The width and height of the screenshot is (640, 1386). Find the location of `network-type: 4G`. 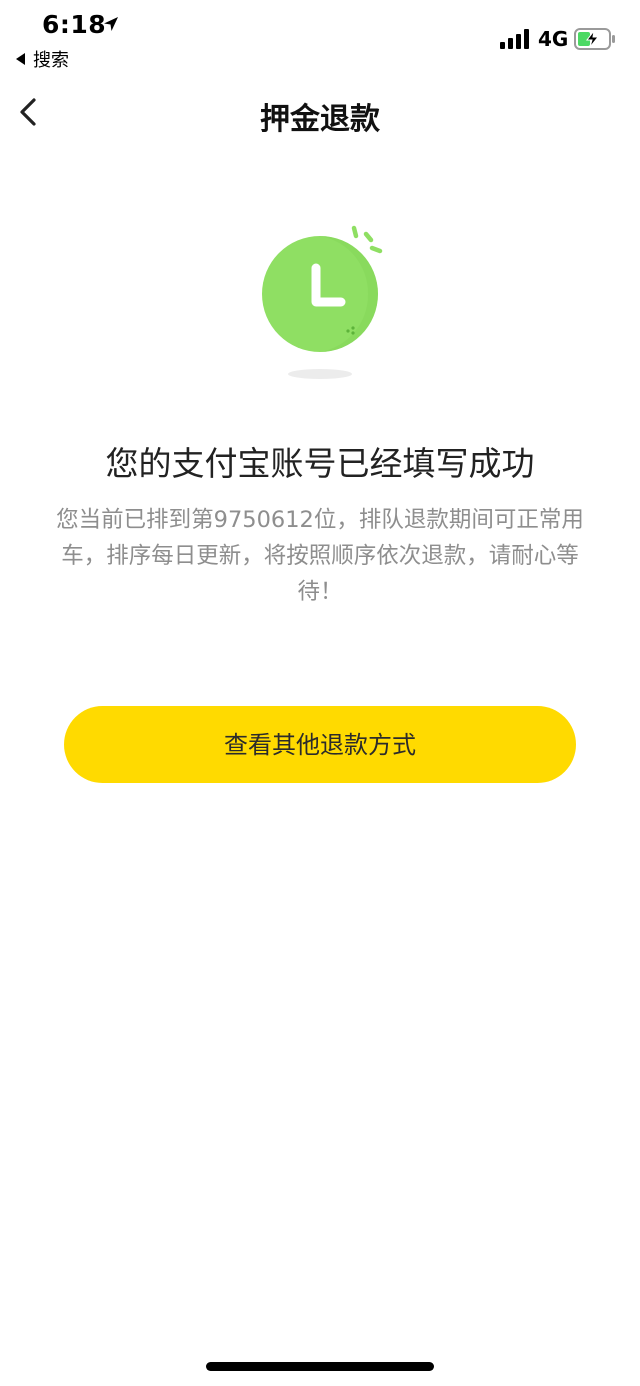

network-type: 4G is located at coordinates (553, 39).